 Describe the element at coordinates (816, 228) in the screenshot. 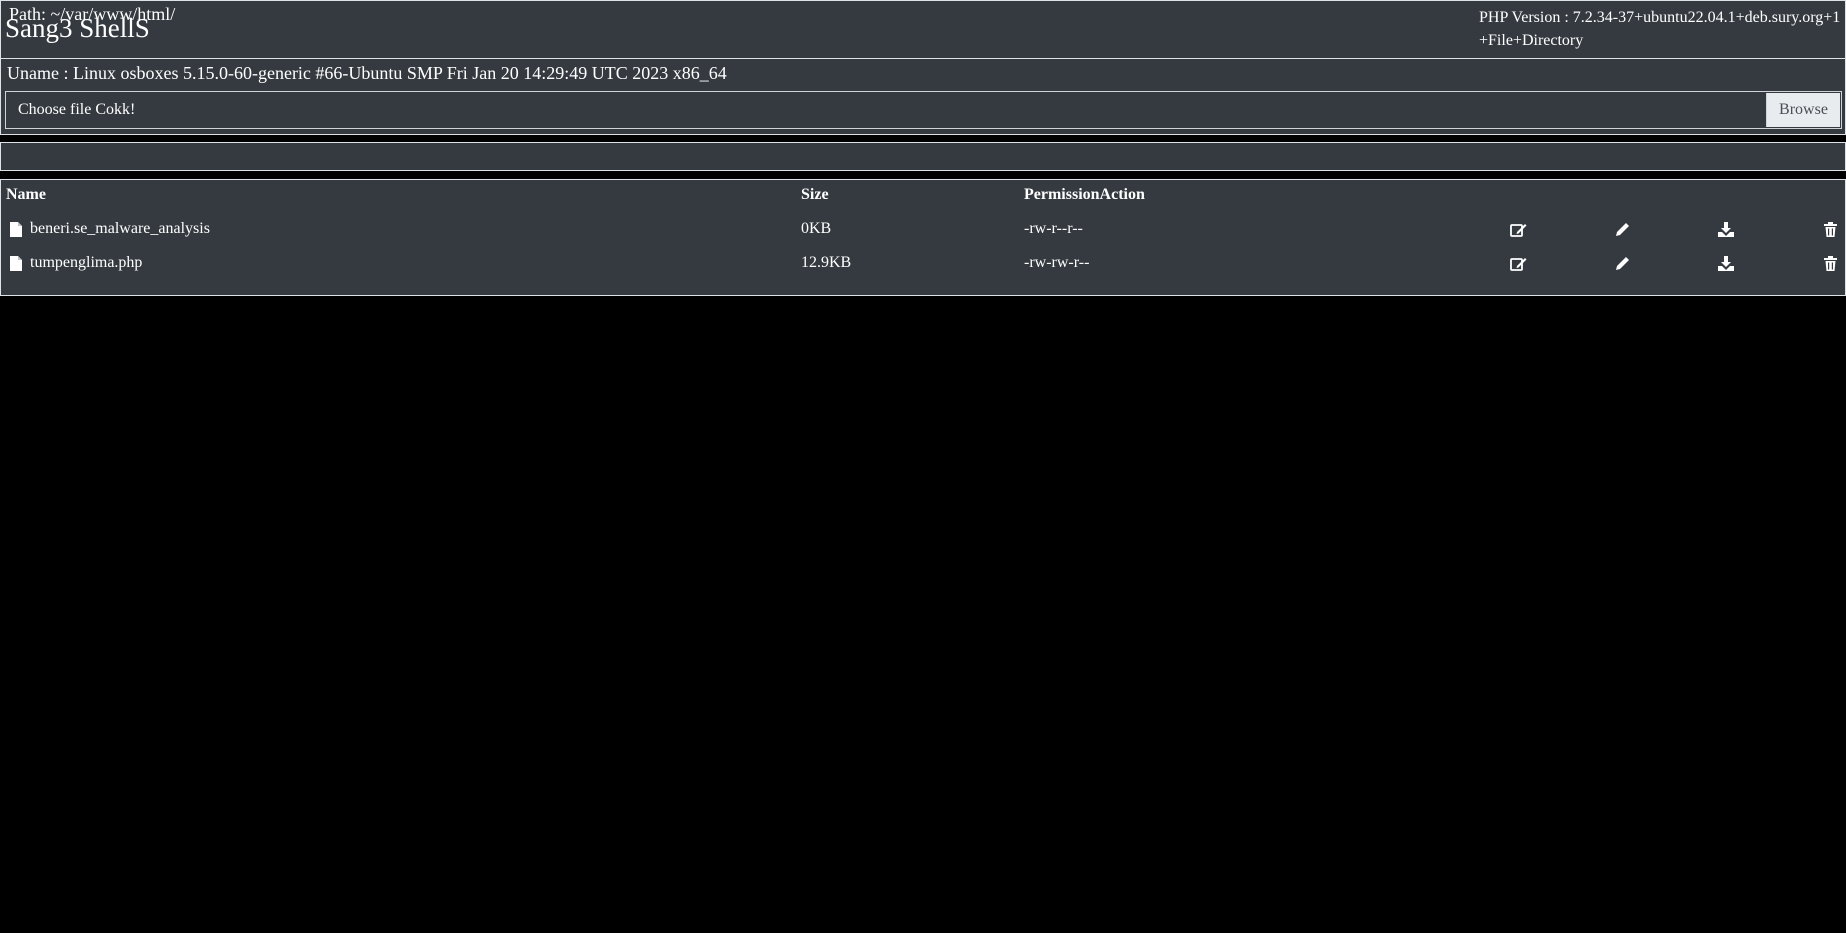

I see `file-size: 0KB` at that location.